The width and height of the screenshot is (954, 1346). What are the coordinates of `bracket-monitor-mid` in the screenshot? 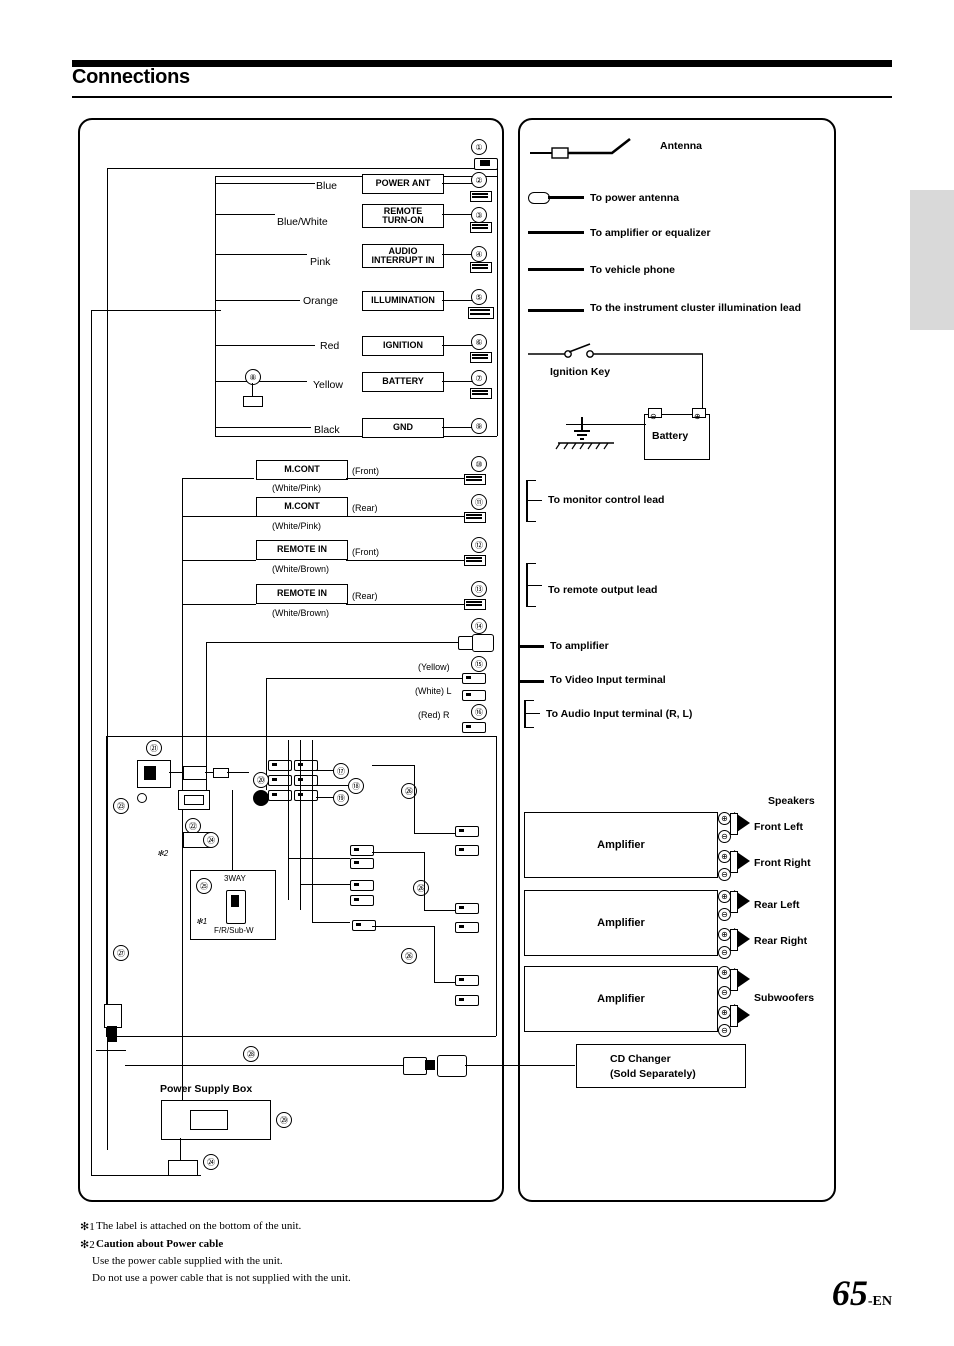 It's located at (534, 501).